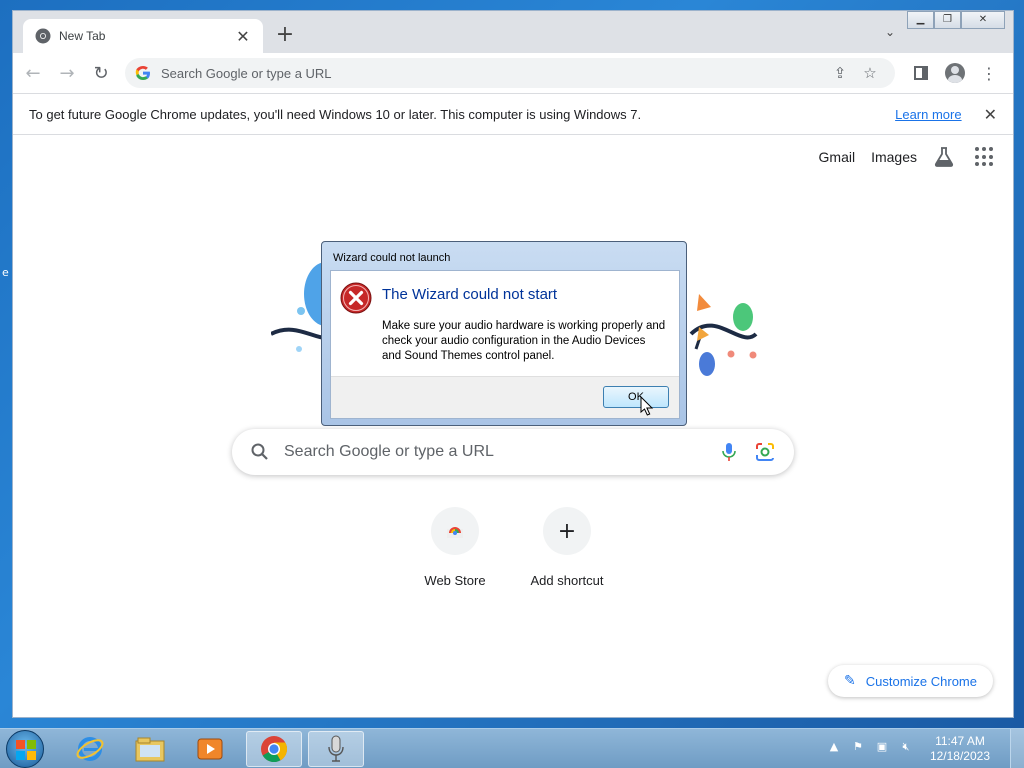  What do you see at coordinates (920, 20) in the screenshot?
I see `minimize-button: ▁` at bounding box center [920, 20].